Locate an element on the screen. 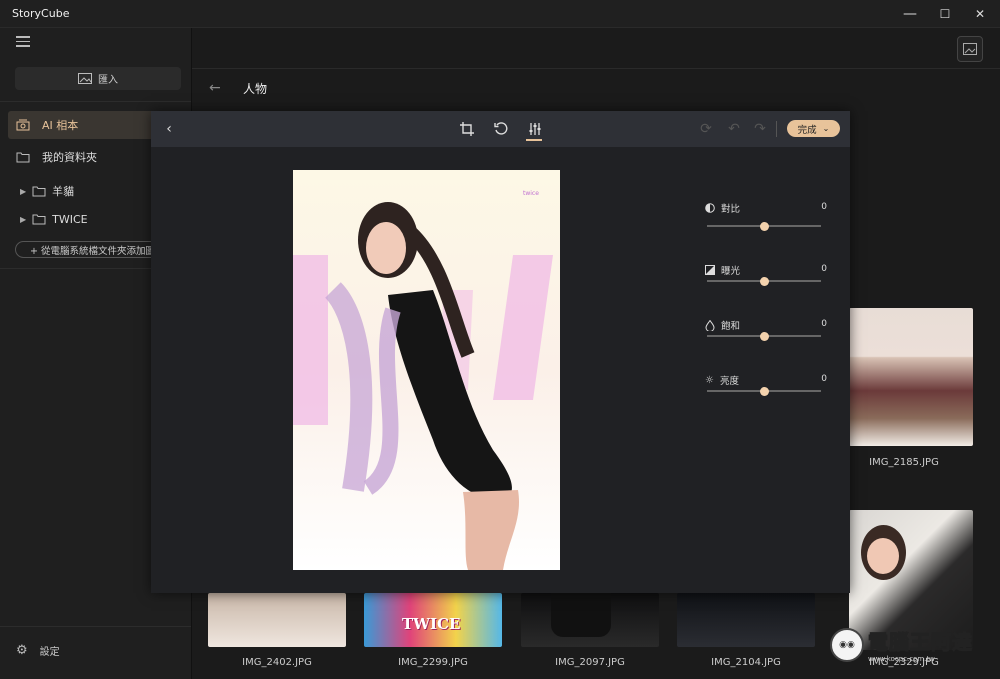  watermark-url: www.kocpc.com.tw is located at coordinates (901, 659).